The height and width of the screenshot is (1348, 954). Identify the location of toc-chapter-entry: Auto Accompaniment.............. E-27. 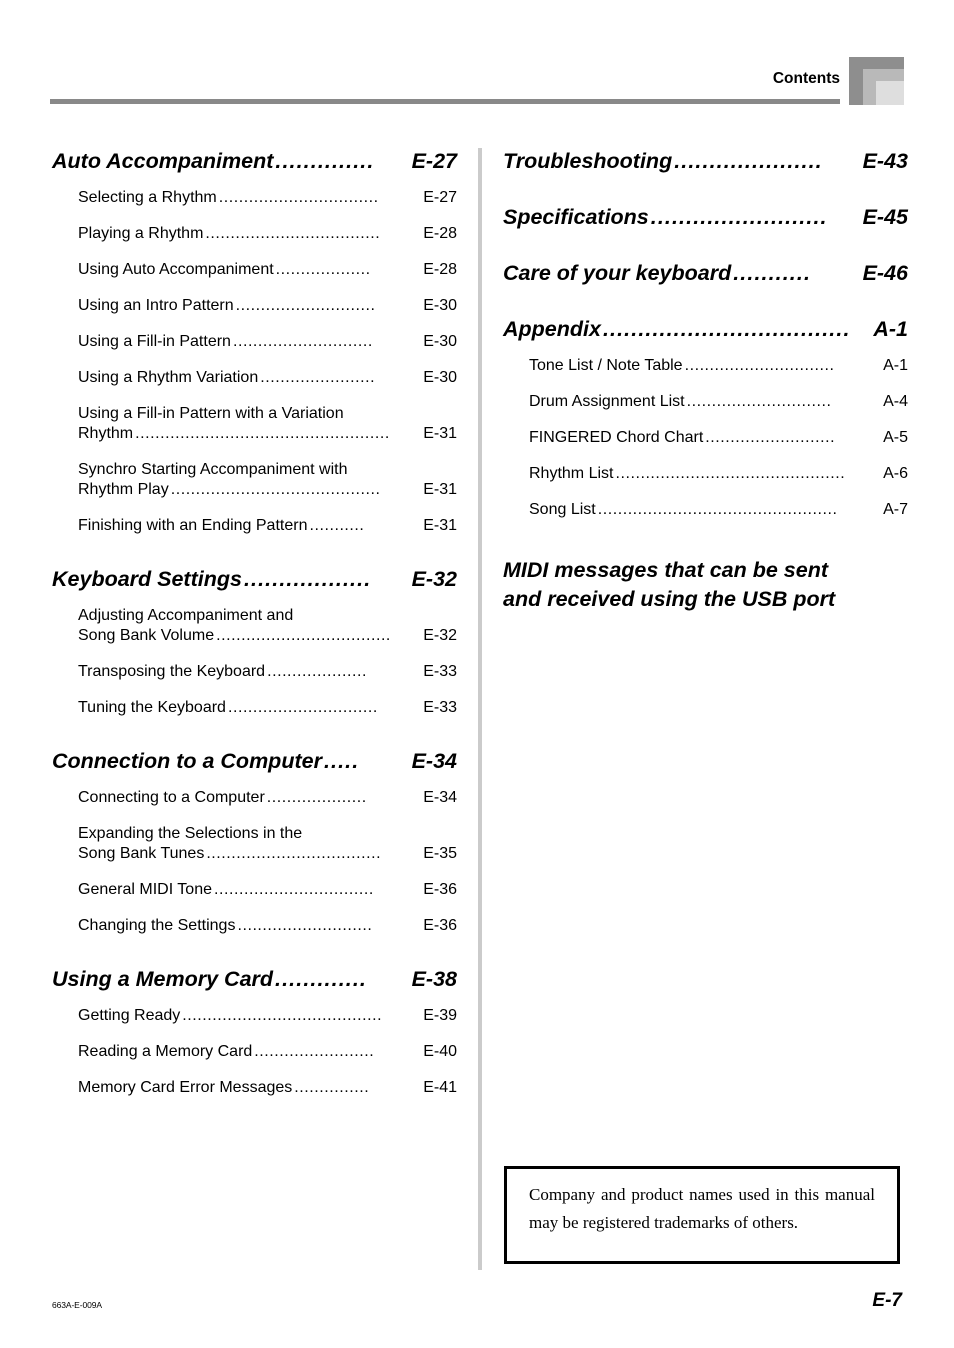
(254, 161).